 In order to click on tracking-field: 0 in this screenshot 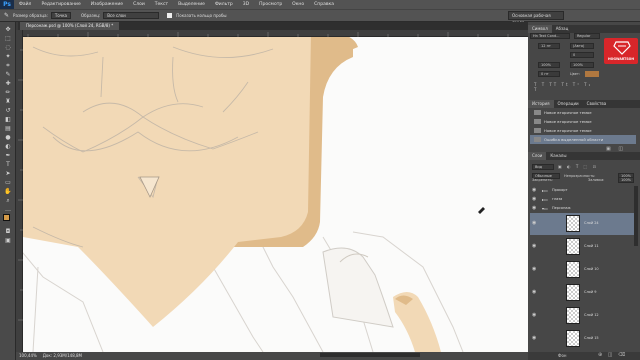, I will do `click(582, 55)`.